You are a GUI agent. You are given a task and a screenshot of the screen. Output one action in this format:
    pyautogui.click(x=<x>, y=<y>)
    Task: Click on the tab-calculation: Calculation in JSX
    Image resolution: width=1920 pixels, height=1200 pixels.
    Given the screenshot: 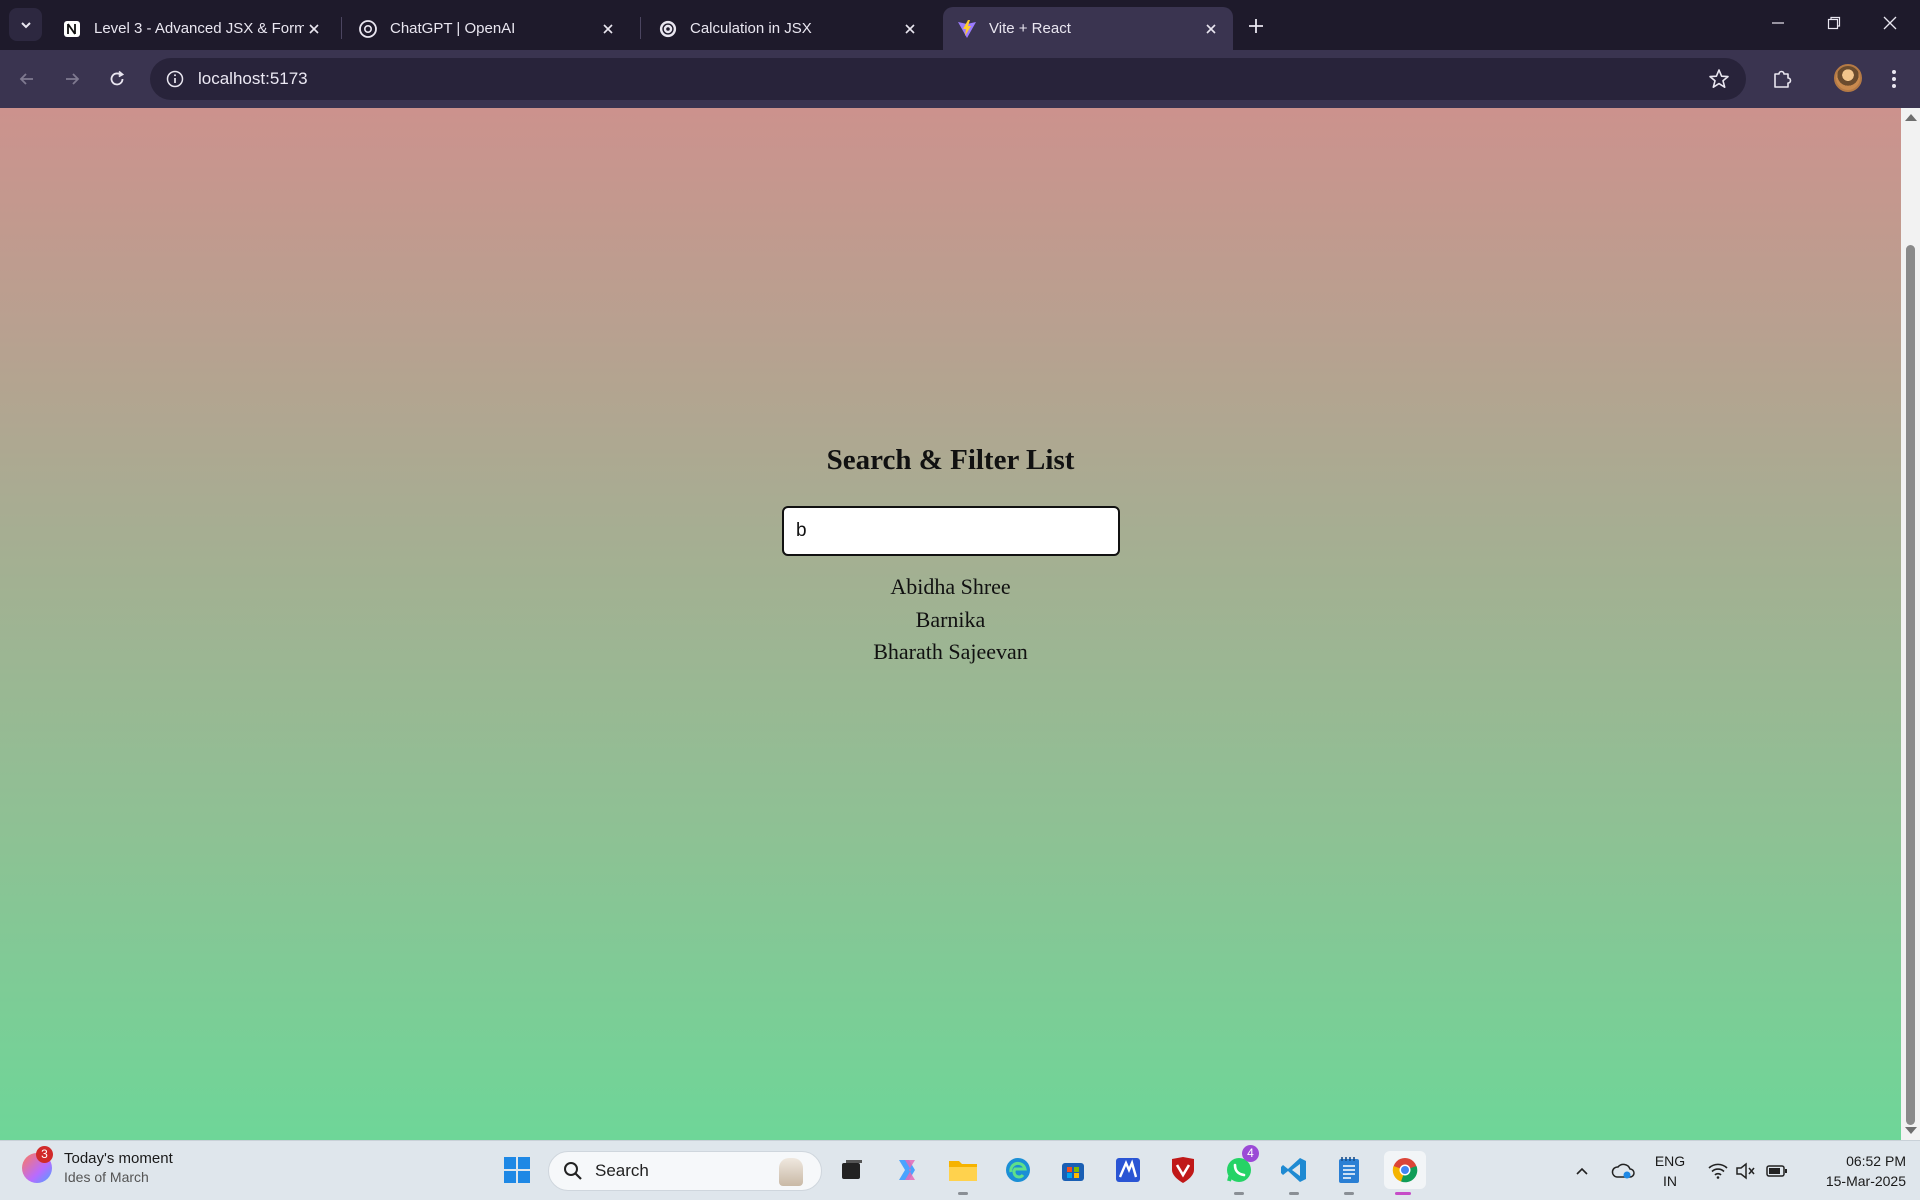 What is the action you would take?
    pyautogui.click(x=788, y=28)
    